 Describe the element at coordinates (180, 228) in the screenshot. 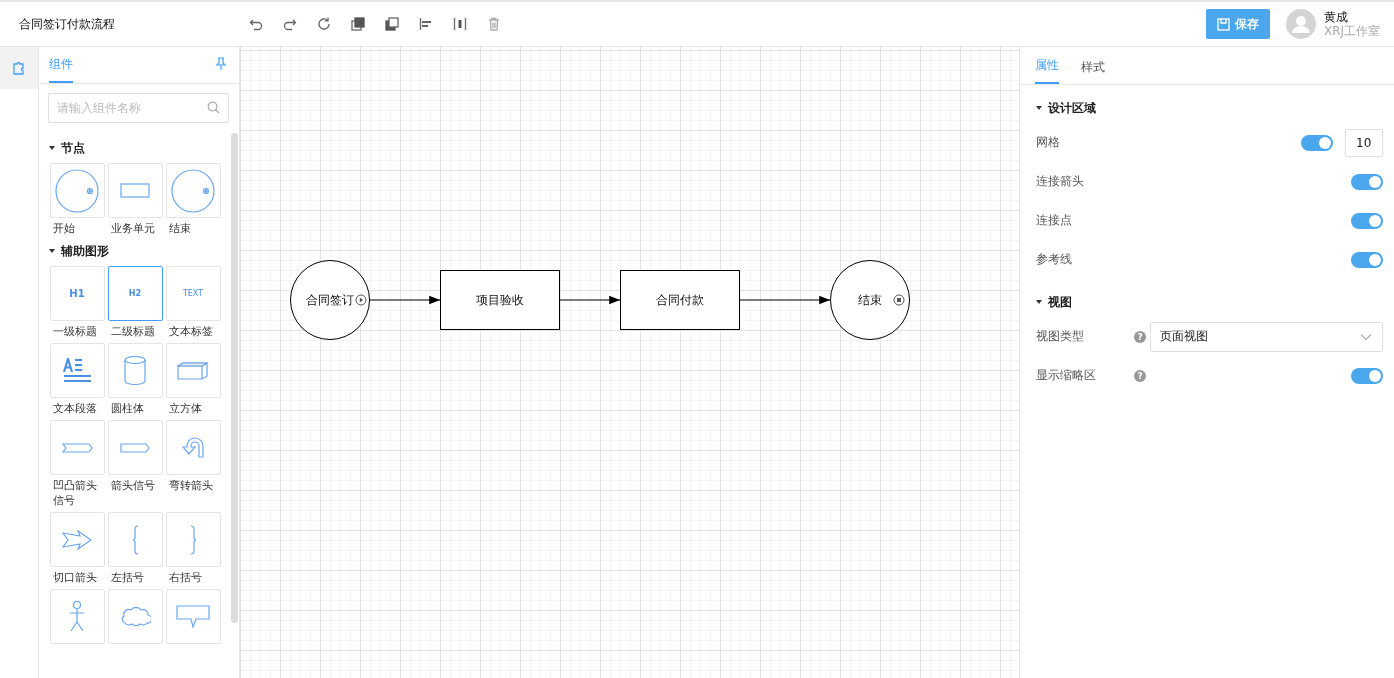

I see `tile-label: 结束` at that location.